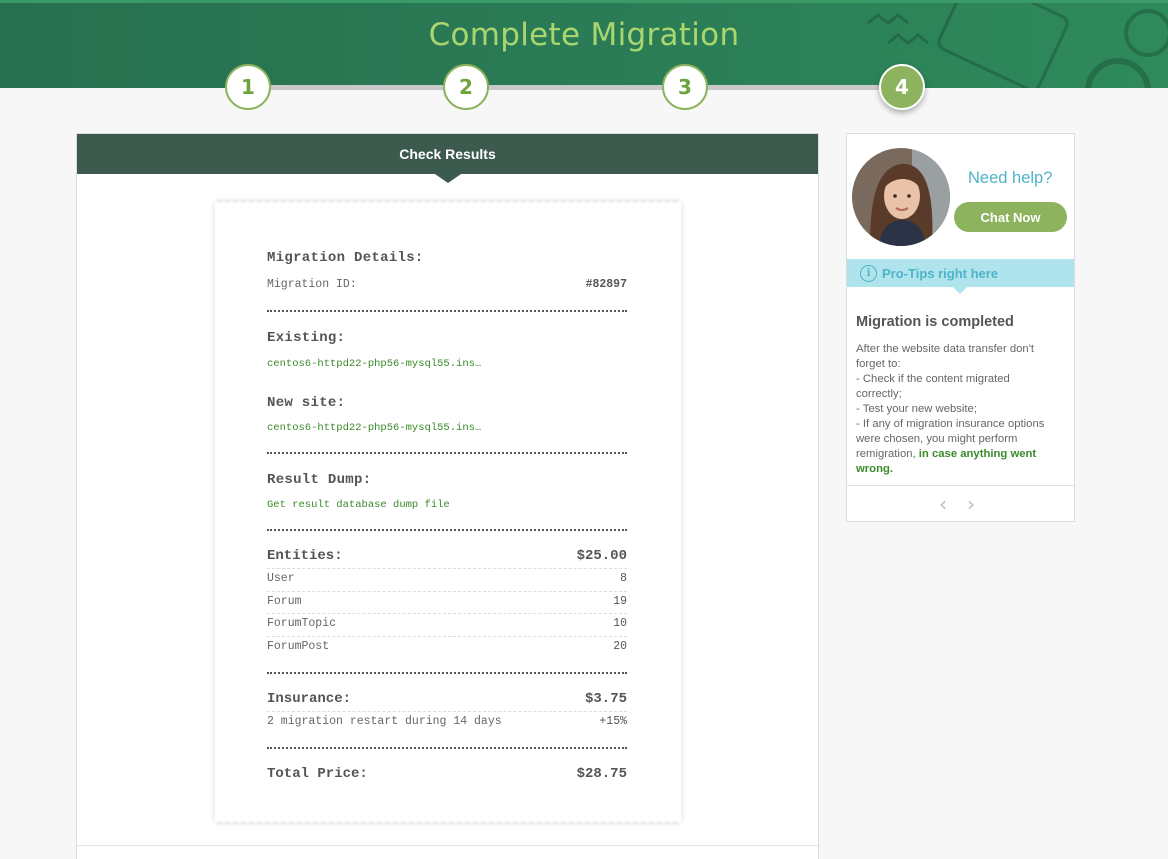 The height and width of the screenshot is (859, 1168). Describe the element at coordinates (447, 774) in the screenshot. I see `total-row: Total Price: $28.75` at that location.